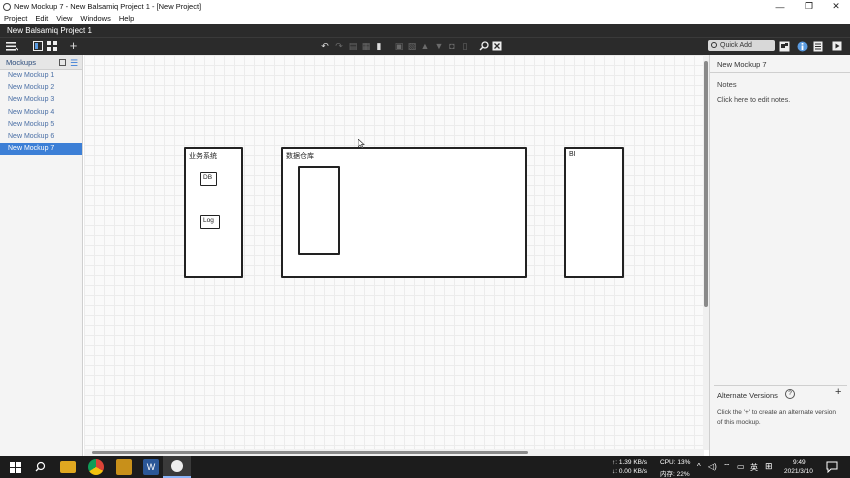 This screenshot has height=478, width=850. Describe the element at coordinates (736, 45) in the screenshot. I see `quick-add-placeholder: Quick Add` at that location.